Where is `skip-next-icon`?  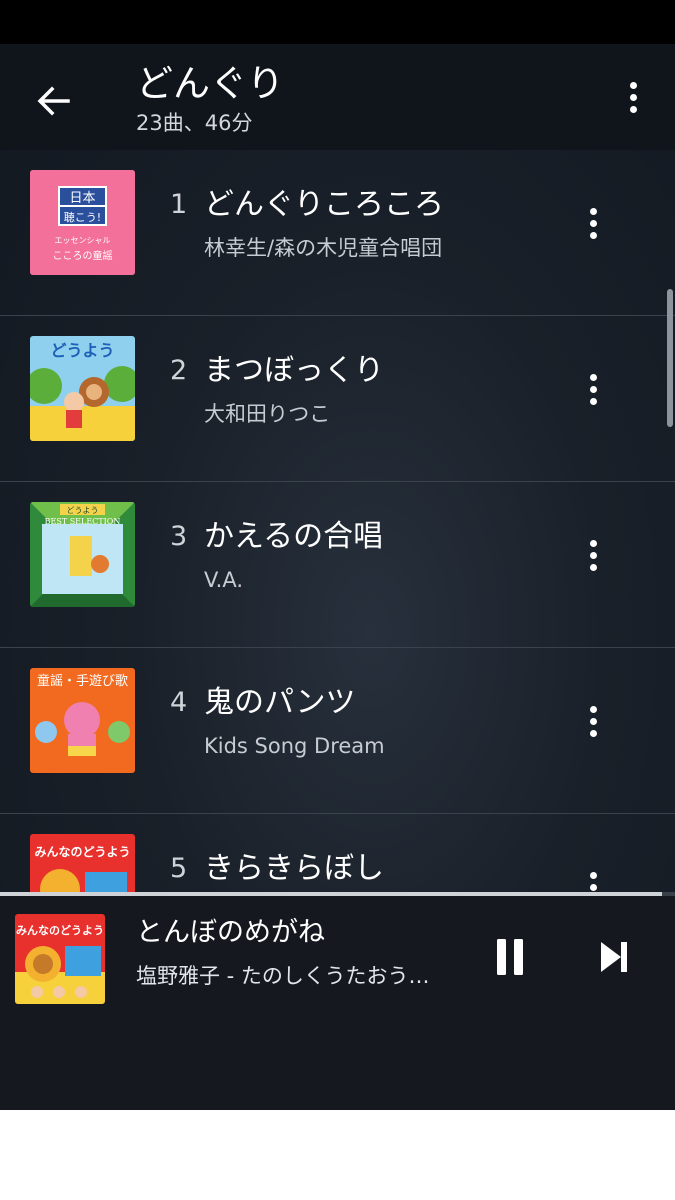
skip-next-icon is located at coordinates (614, 957).